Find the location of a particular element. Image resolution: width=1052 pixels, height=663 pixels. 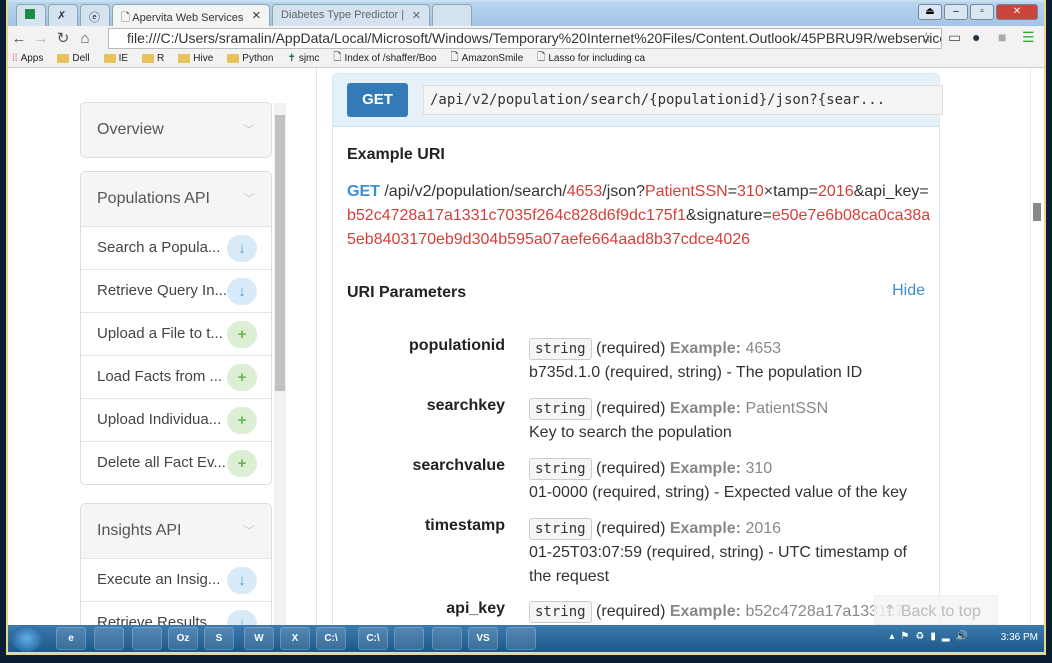

sidebar-item-execute-insight: Execute an Insig... ↓ is located at coordinates (176, 579).